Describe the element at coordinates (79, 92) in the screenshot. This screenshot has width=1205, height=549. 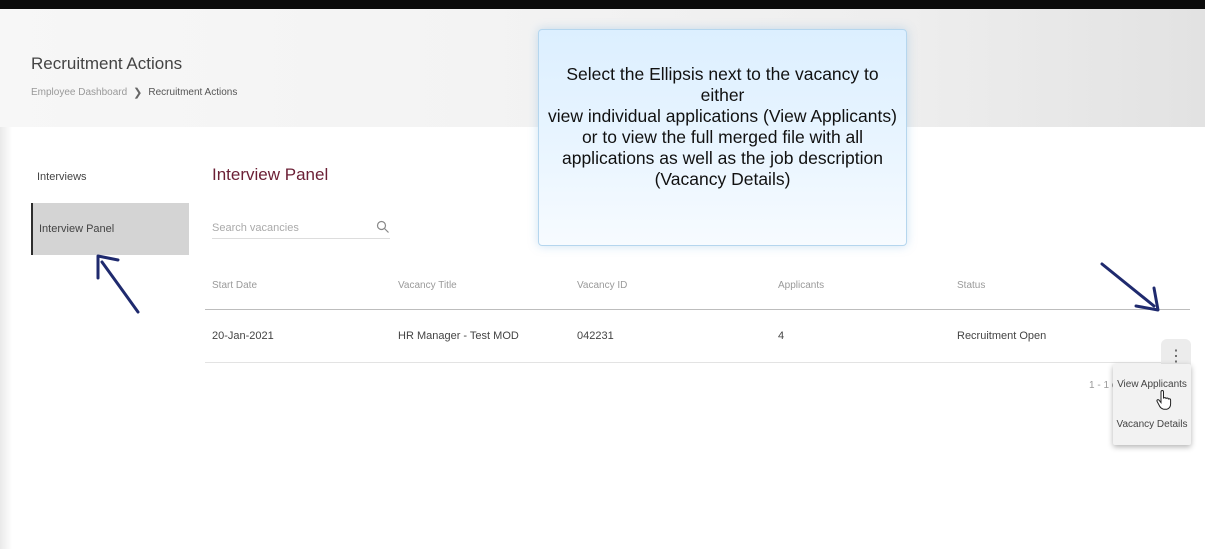
I see `breadcrumb-home-link: Employee Dashboard` at that location.